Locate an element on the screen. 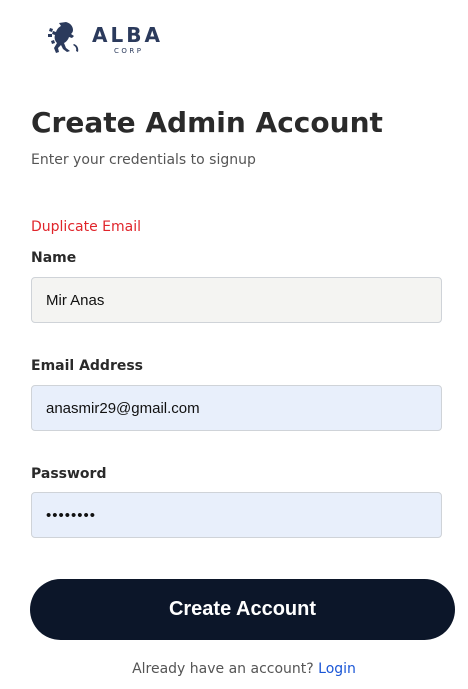 The height and width of the screenshot is (689, 468). email-label: Email Address is located at coordinates (87, 366).